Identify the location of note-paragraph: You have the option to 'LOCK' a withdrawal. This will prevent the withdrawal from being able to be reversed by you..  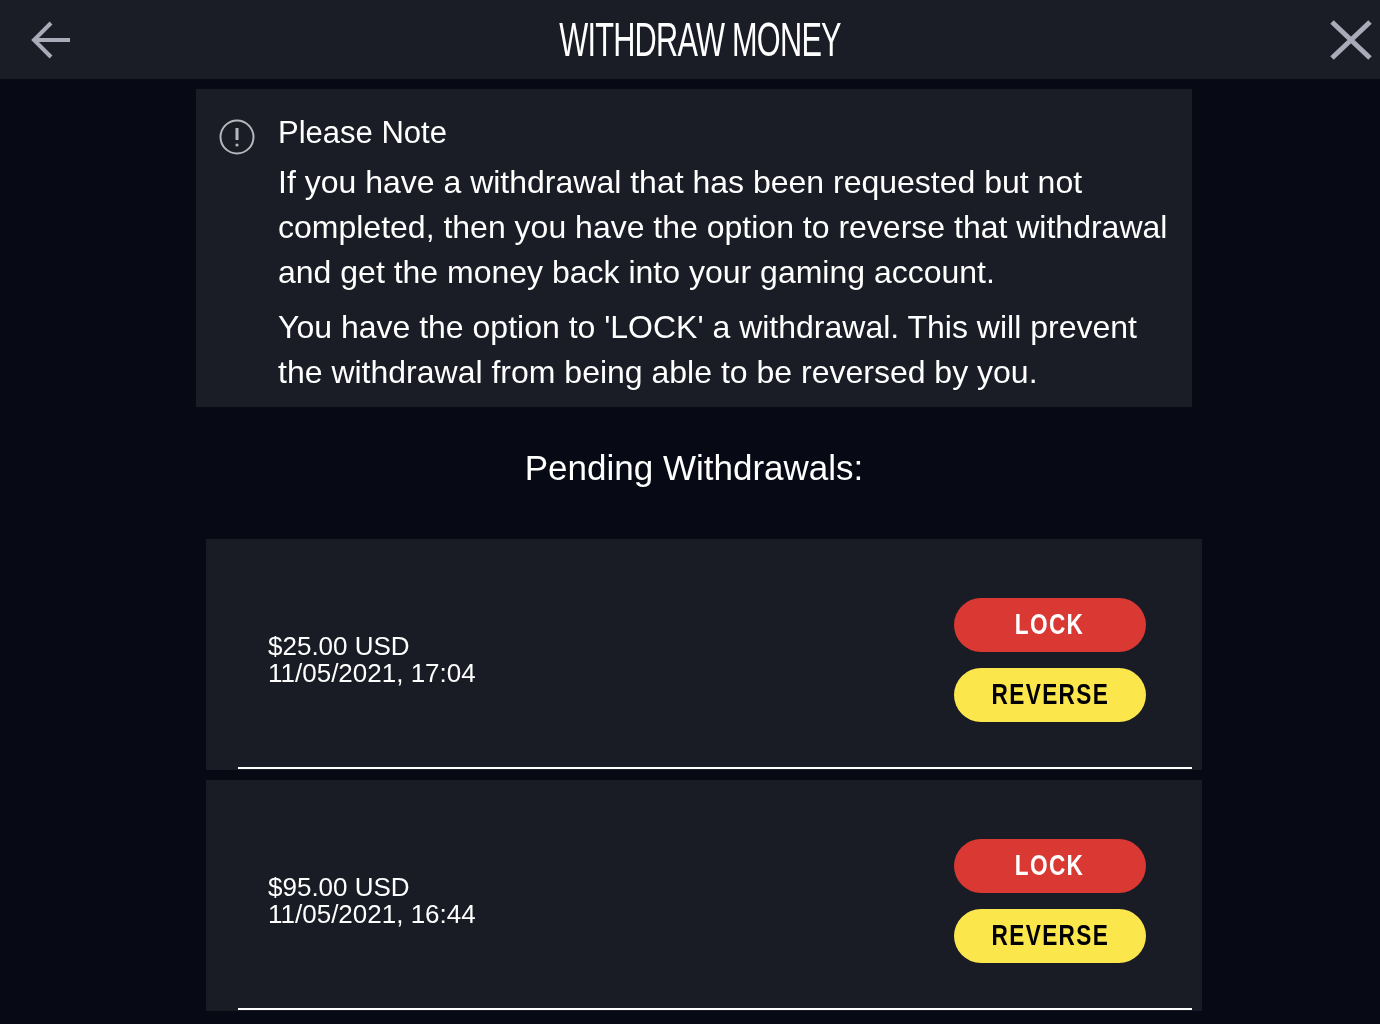
(708, 350).